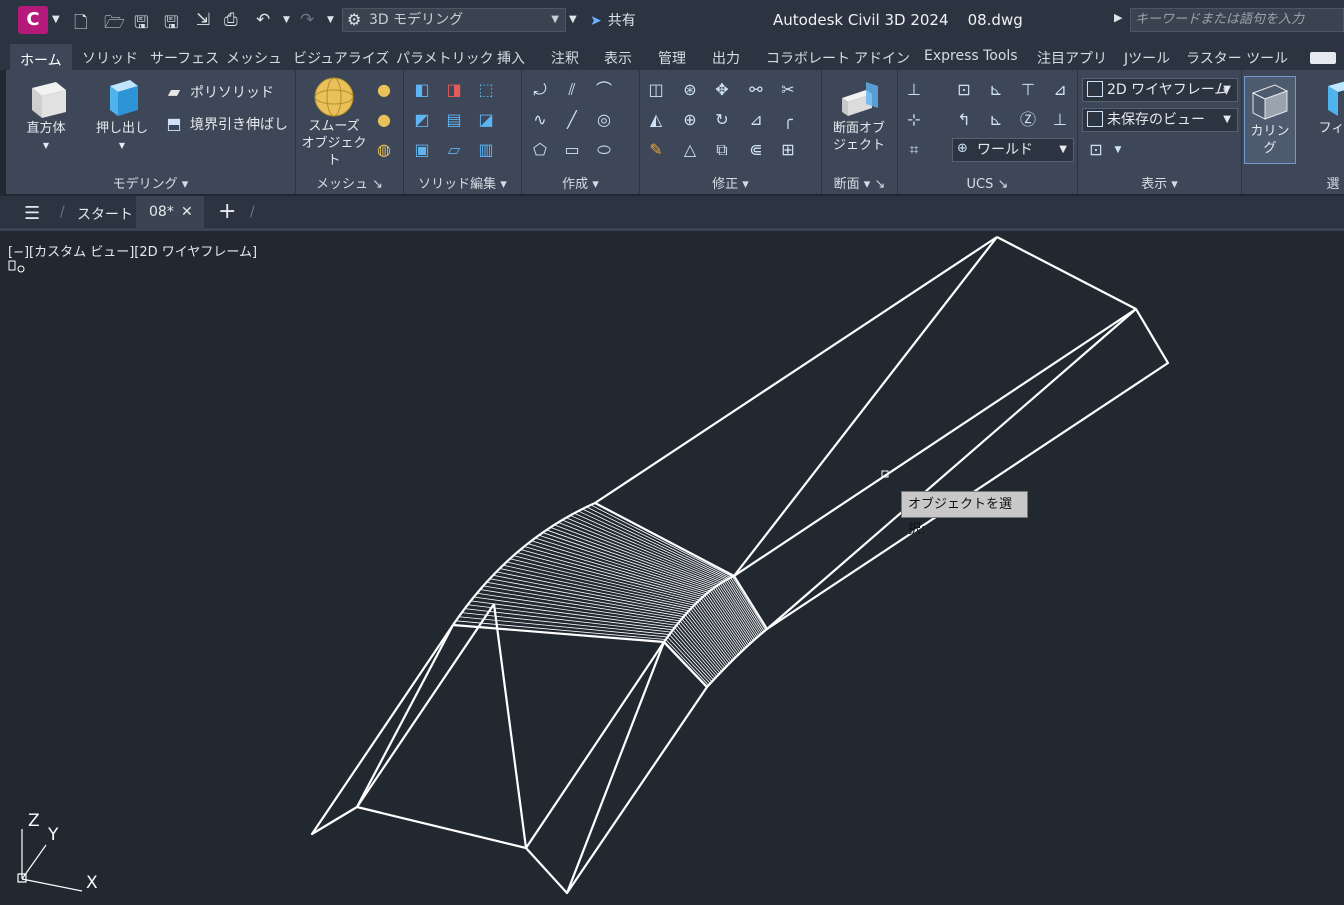  I want to click on offset-icon: ⋐, so click(756, 150).